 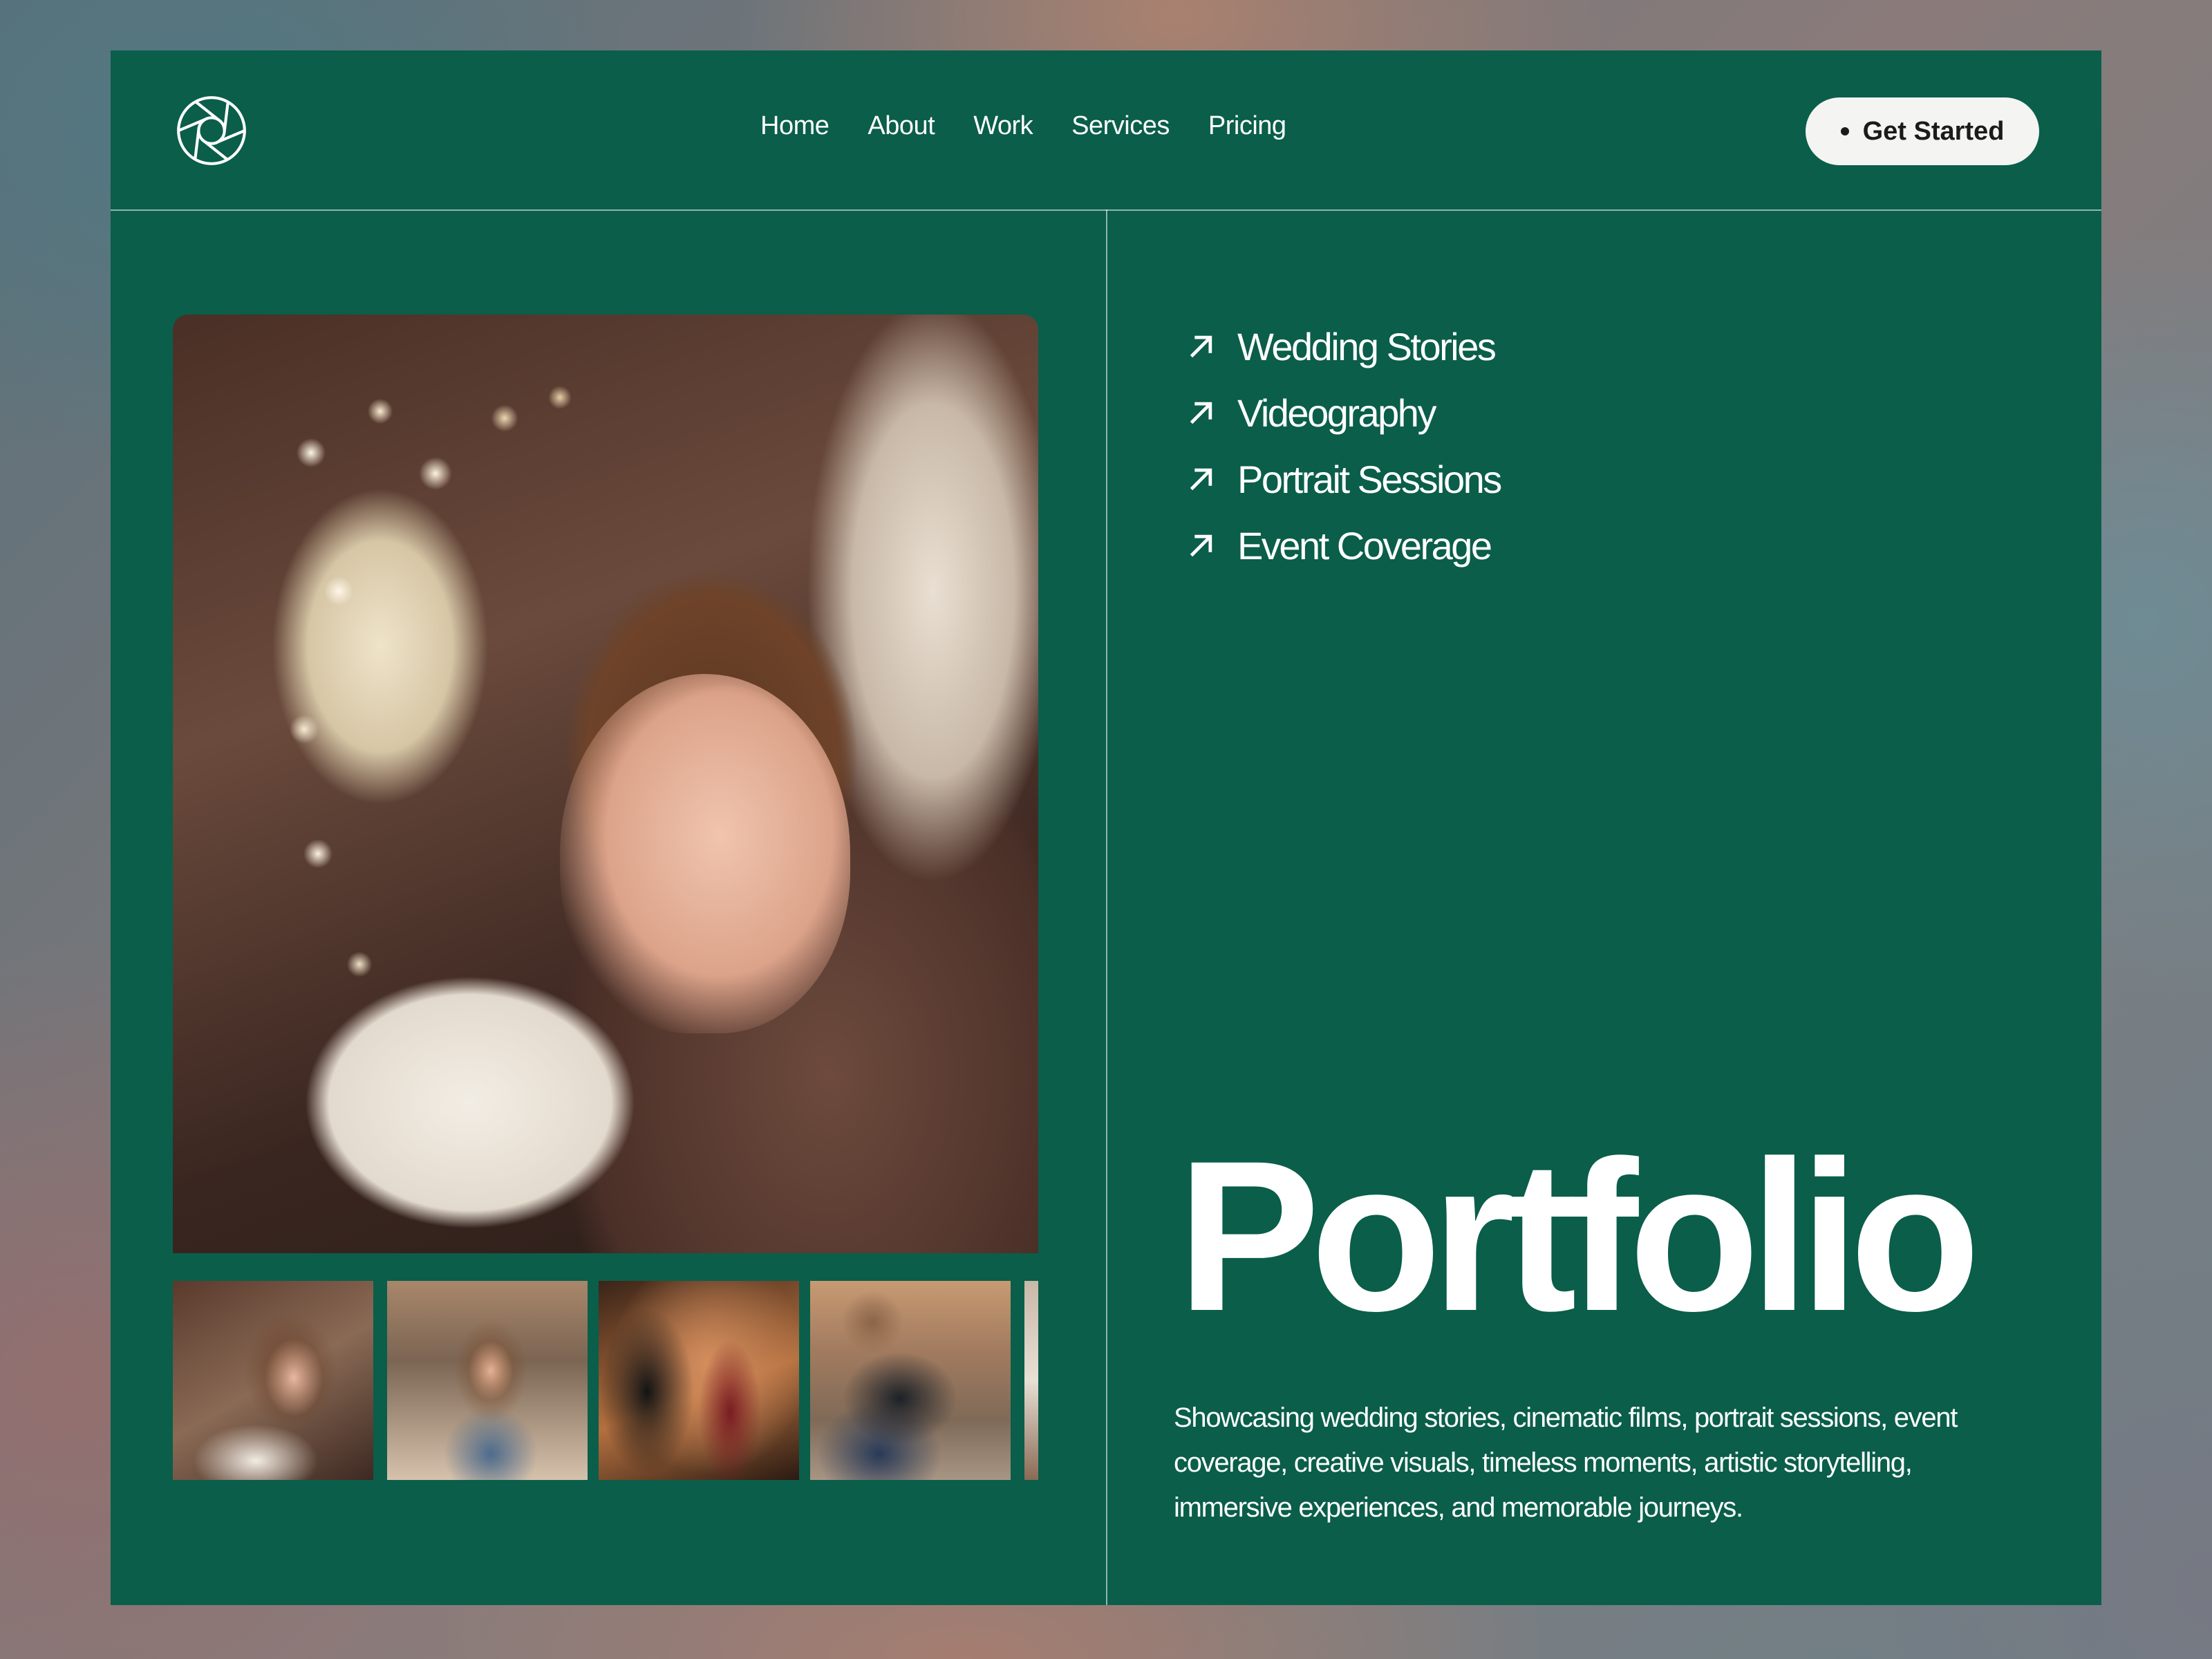 I want to click on service-label: Event Coverage, so click(x=1364, y=545).